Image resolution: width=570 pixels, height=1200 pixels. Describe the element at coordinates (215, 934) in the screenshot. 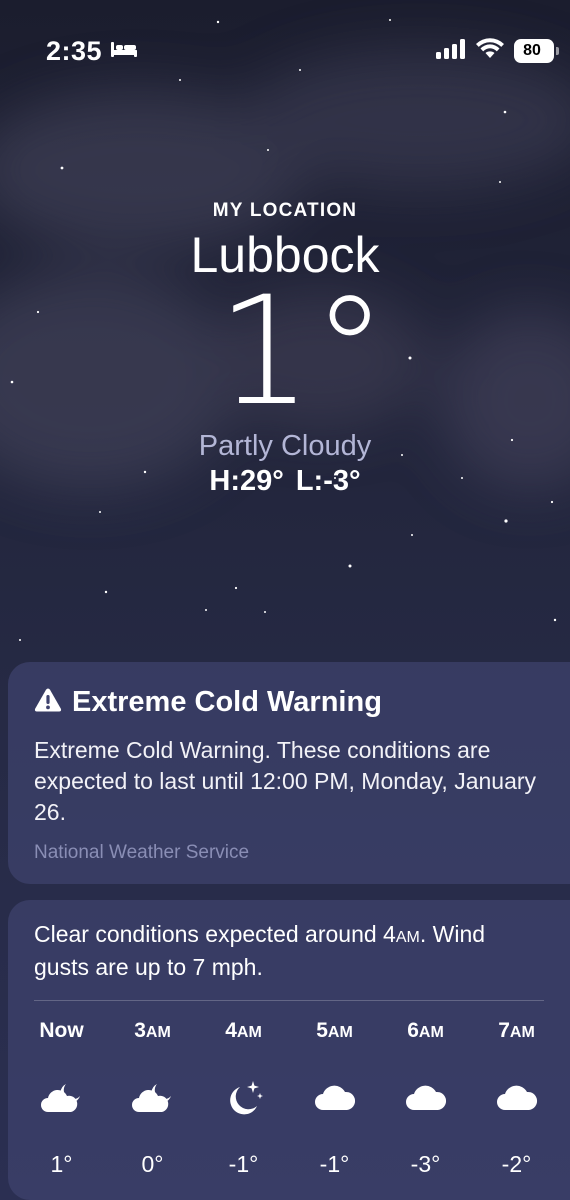

I see `forecast-summary-text: Clear conditions expected around 4` at that location.